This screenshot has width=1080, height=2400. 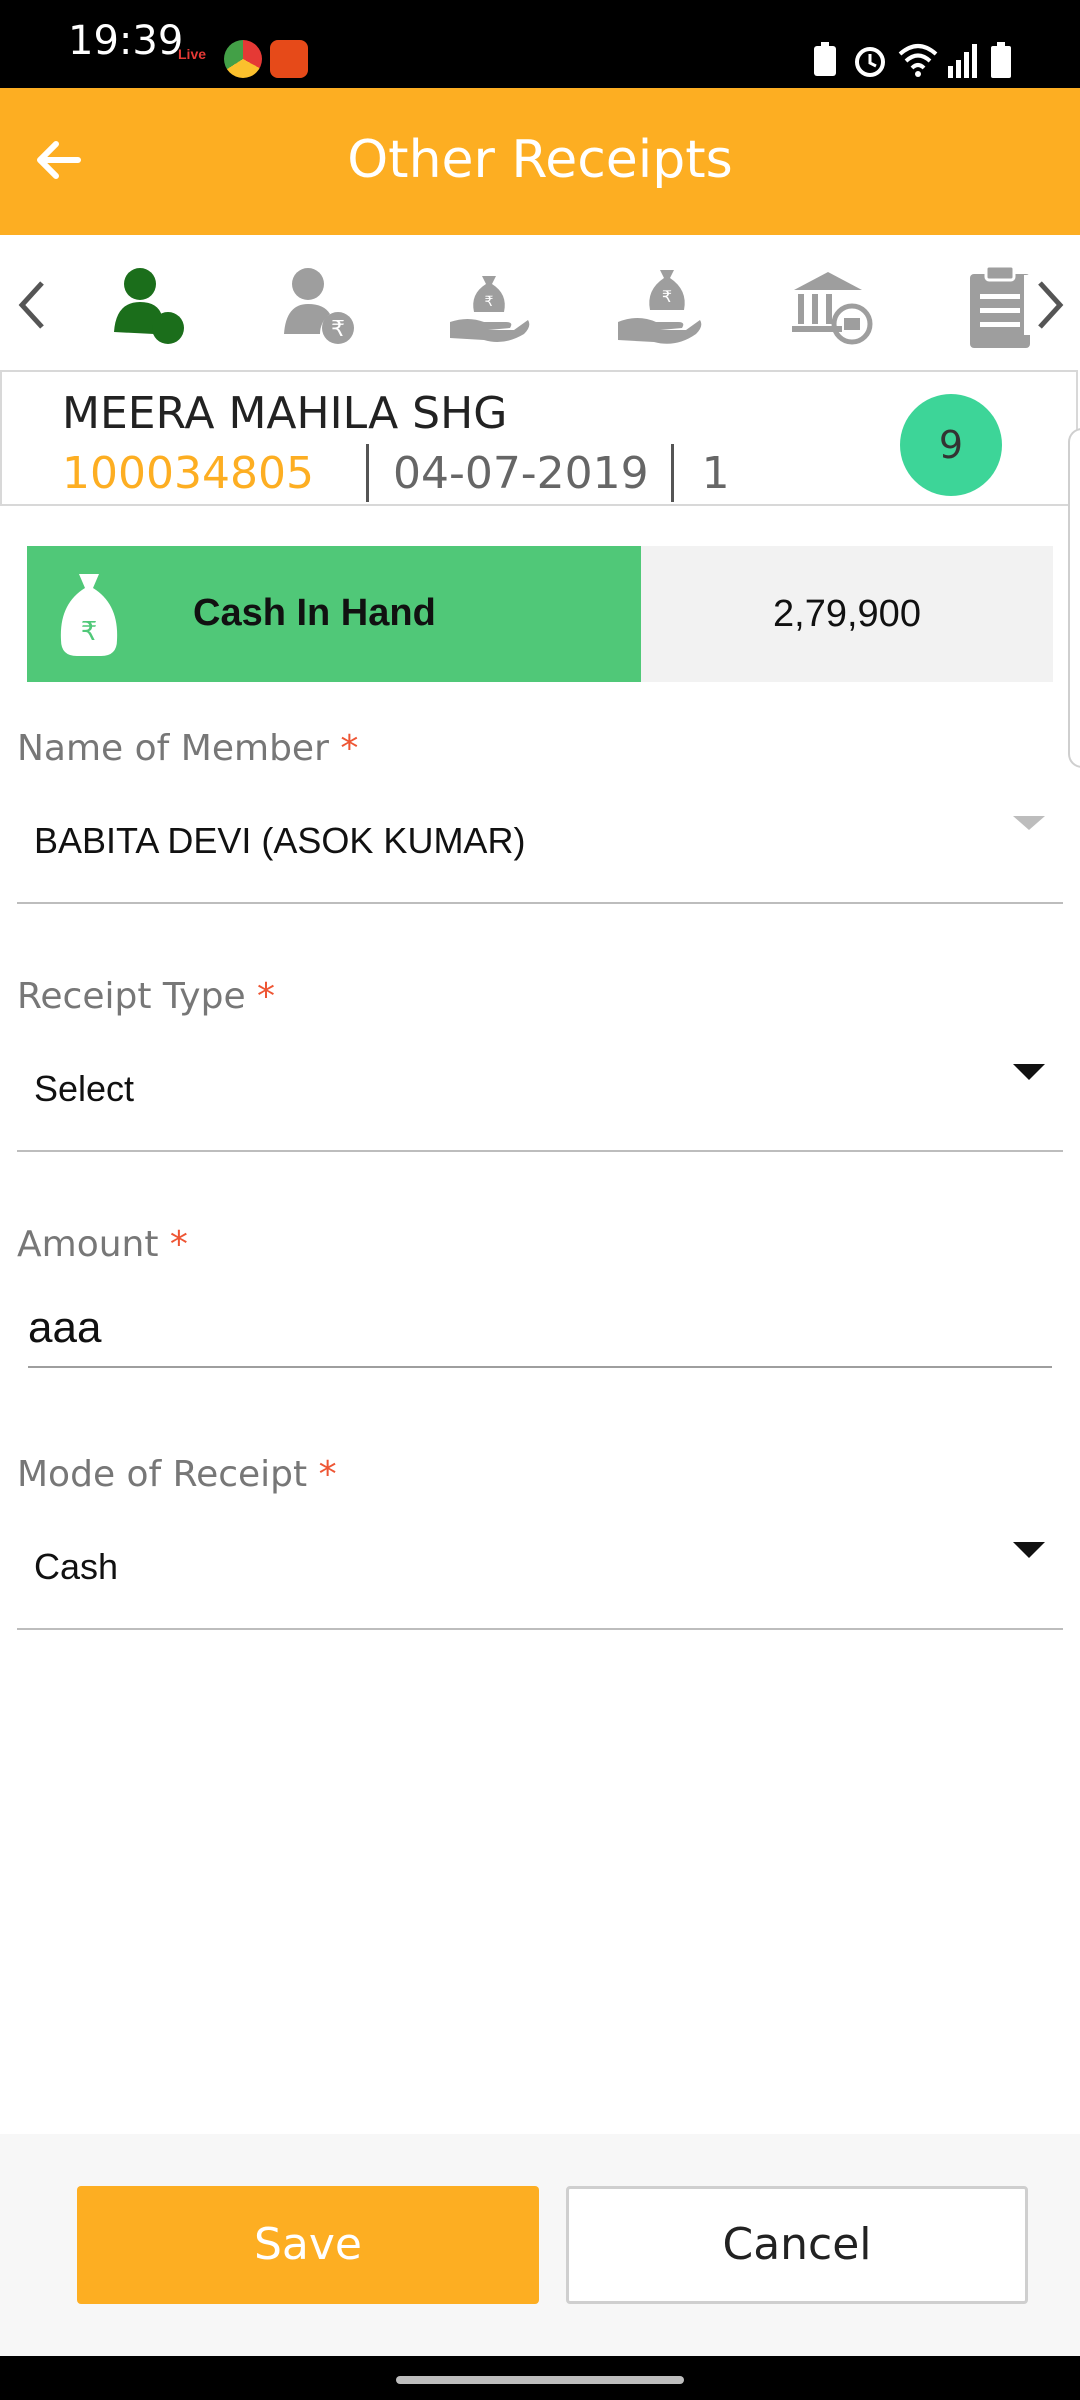 What do you see at coordinates (540, 1573) in the screenshot?
I see `mode-select: Cash` at bounding box center [540, 1573].